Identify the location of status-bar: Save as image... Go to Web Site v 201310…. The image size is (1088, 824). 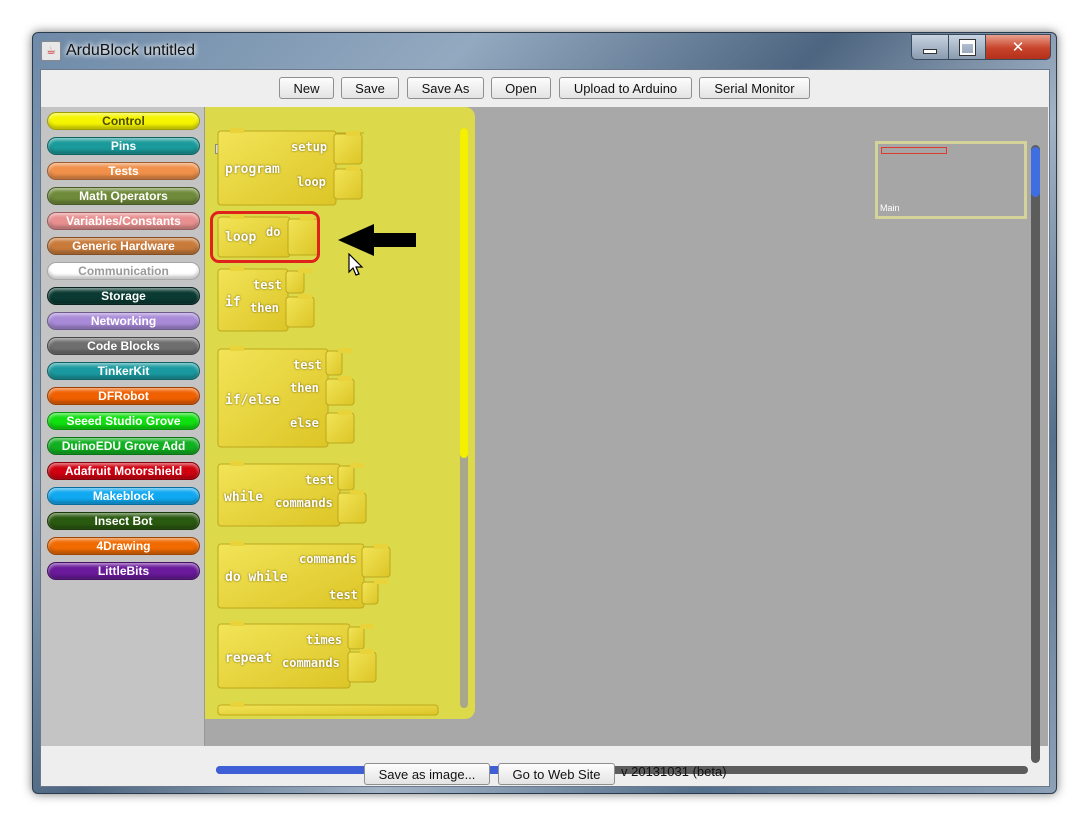
(545, 766).